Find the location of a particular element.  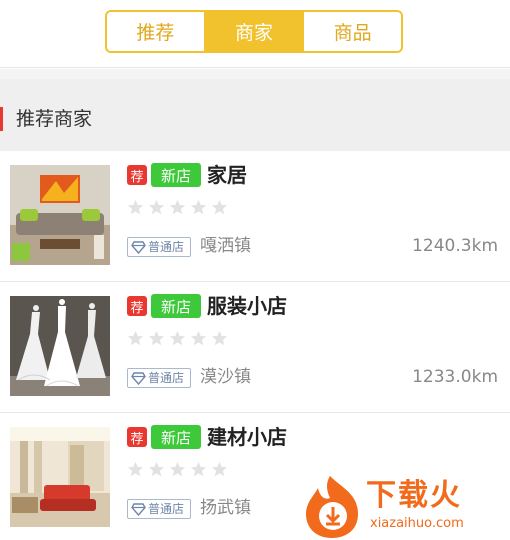

merchant-town: 扬武镇 is located at coordinates (225, 508).